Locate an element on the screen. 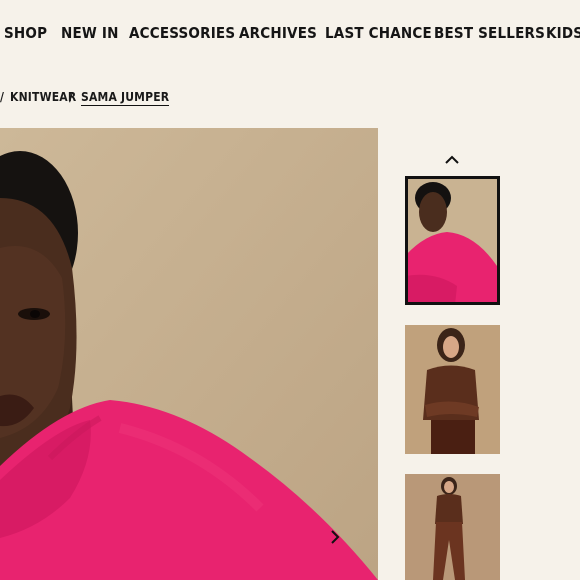 This screenshot has width=580, height=580. nav-item-best-sellers: BEST SELLERS is located at coordinates (489, 33).